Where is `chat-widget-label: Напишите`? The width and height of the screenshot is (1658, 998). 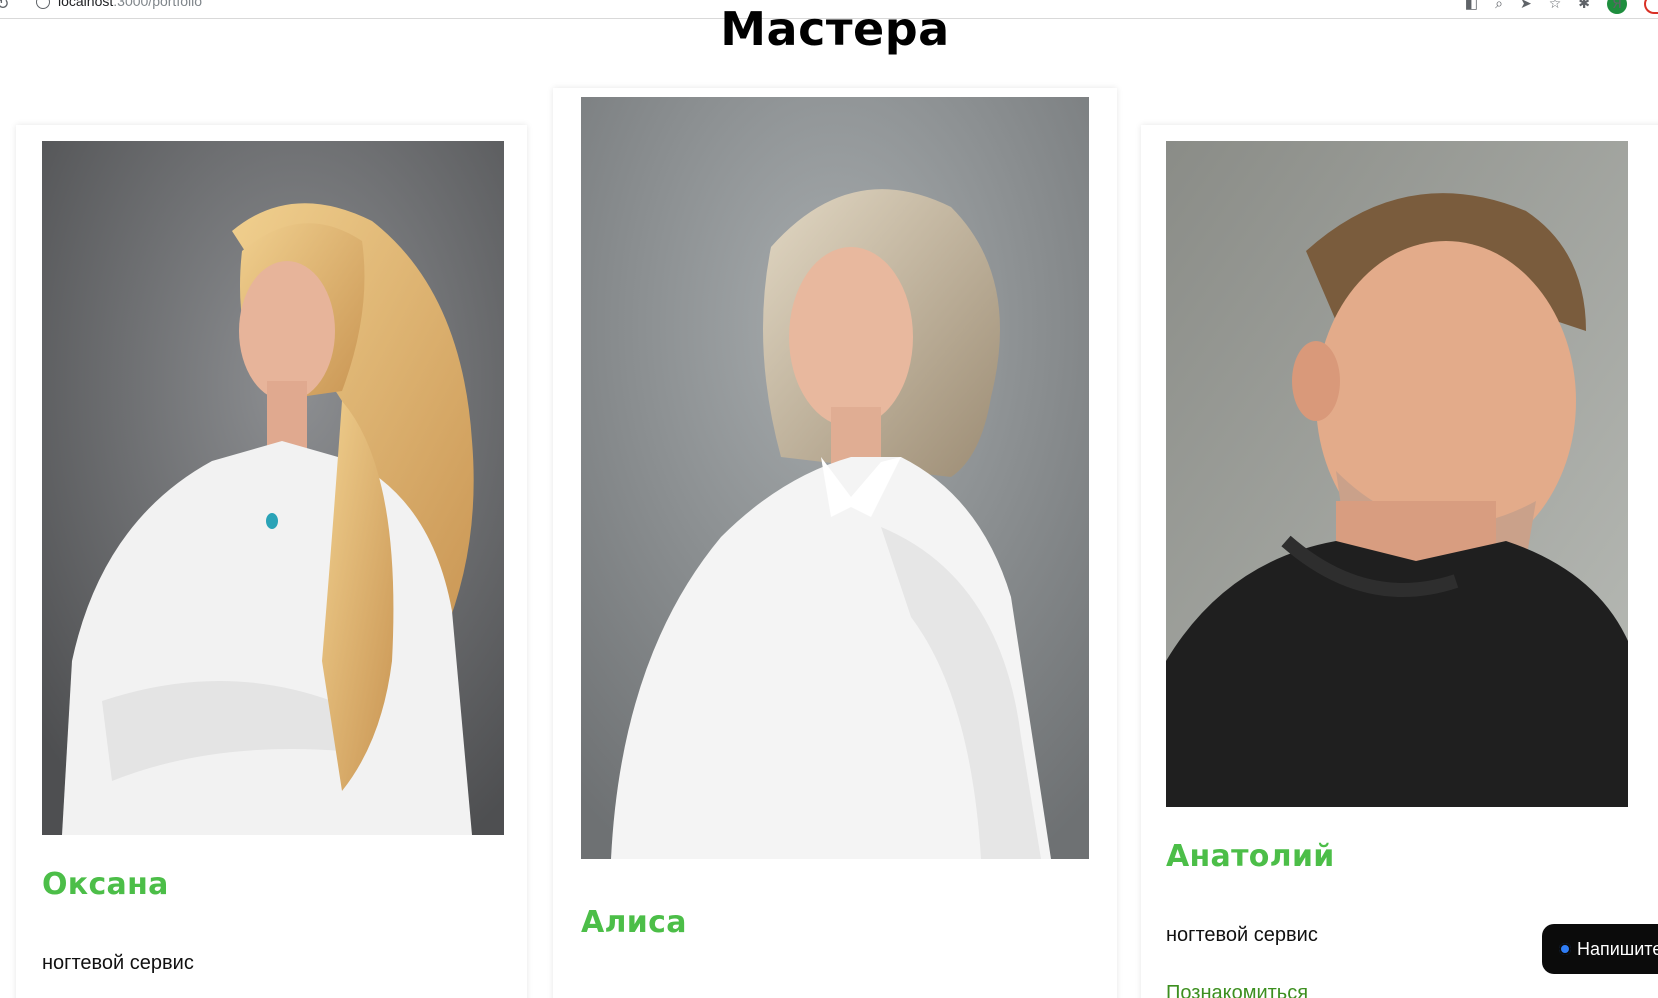 chat-widget-label: Напишите is located at coordinates (1617, 948).